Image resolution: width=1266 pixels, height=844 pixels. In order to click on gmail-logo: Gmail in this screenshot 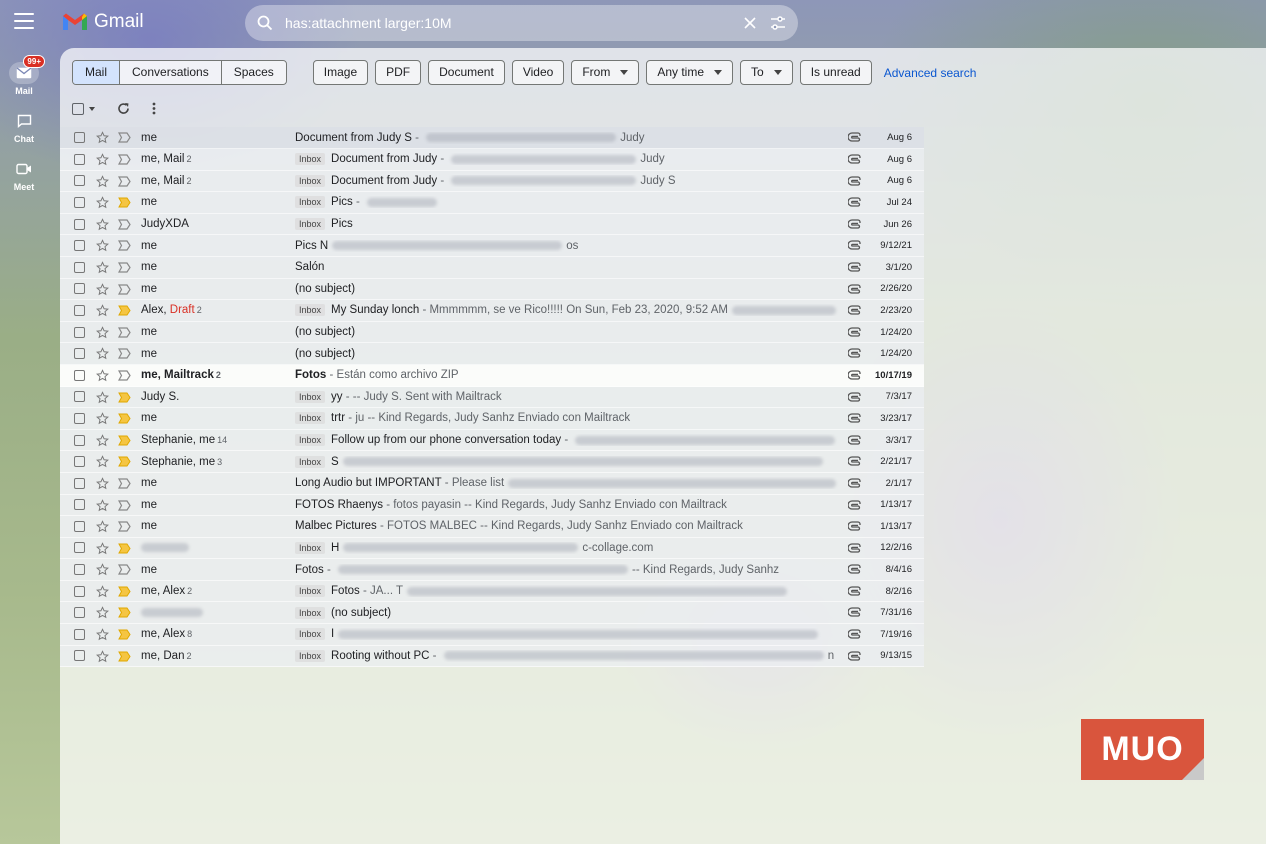, I will do `click(103, 22)`.